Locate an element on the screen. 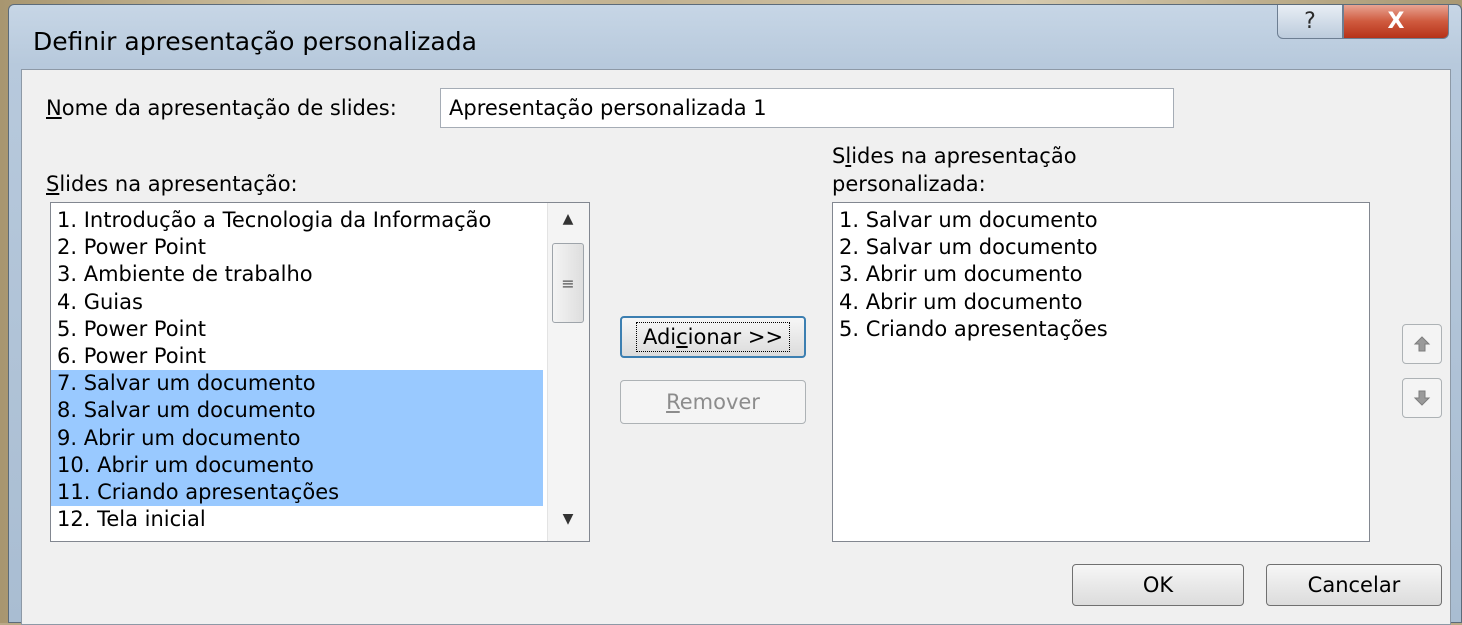 The height and width of the screenshot is (625, 1462). arrow-up-icon is located at coordinates (1422, 344).